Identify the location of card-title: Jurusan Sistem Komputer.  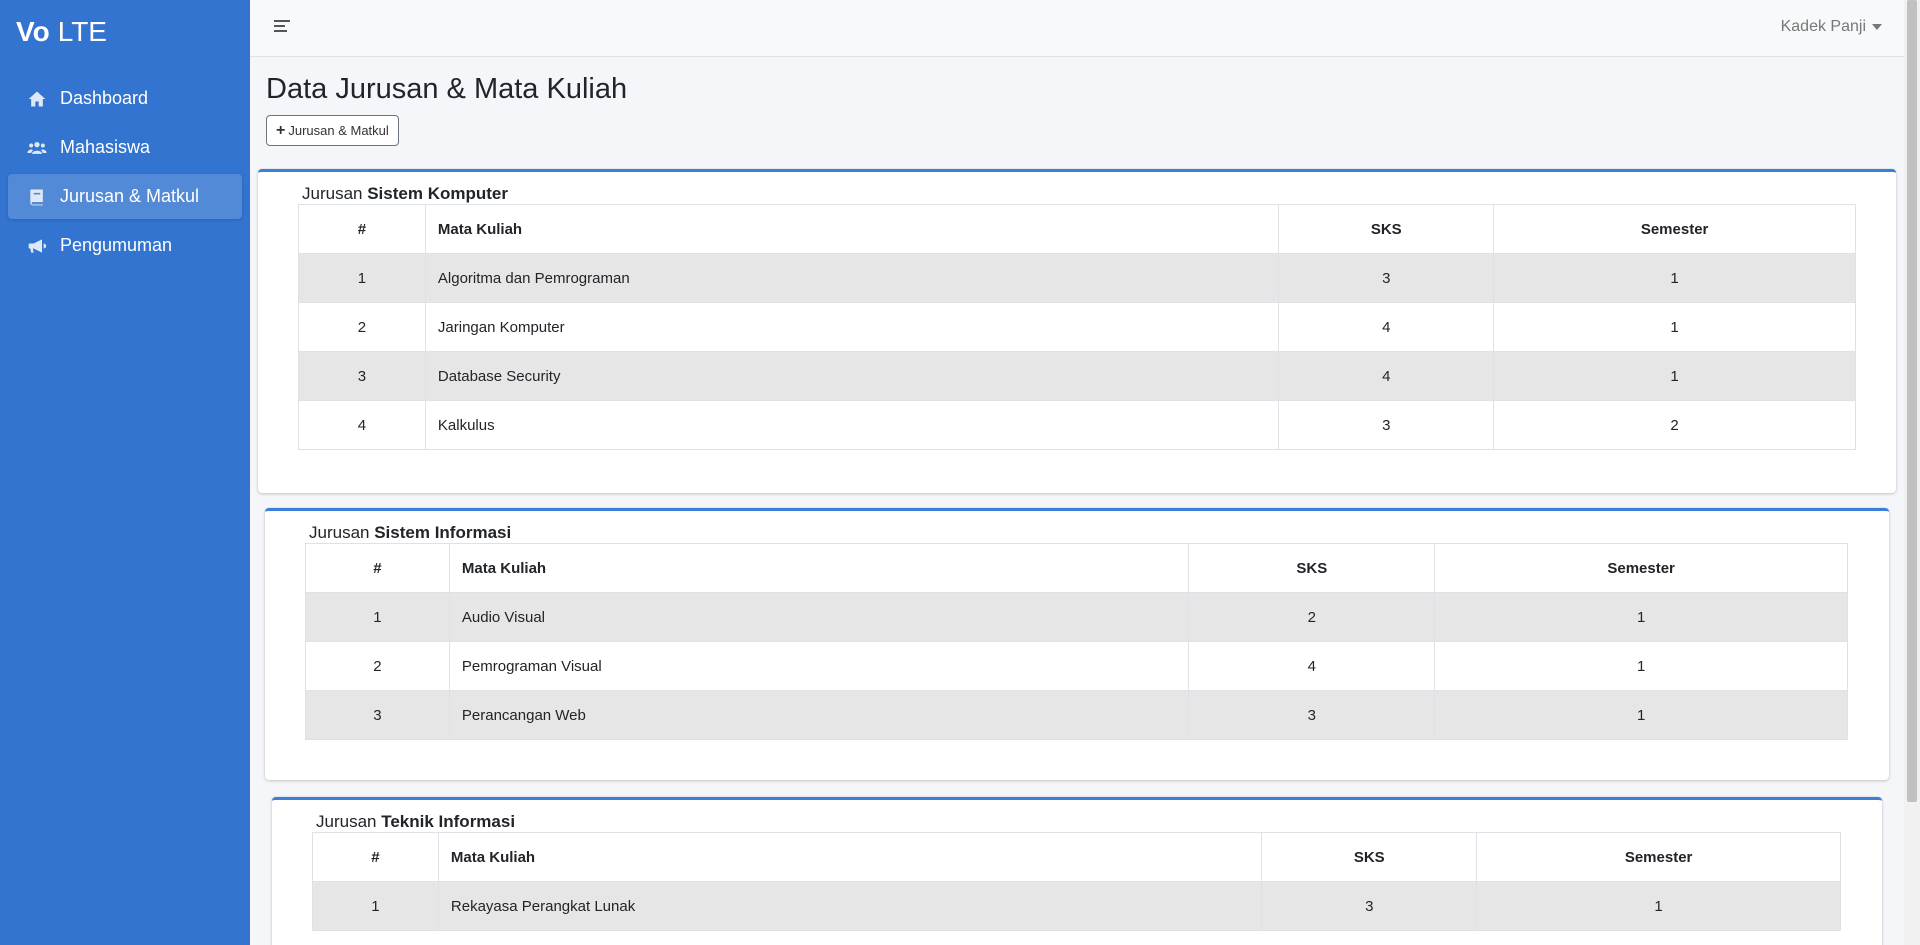
(405, 194).